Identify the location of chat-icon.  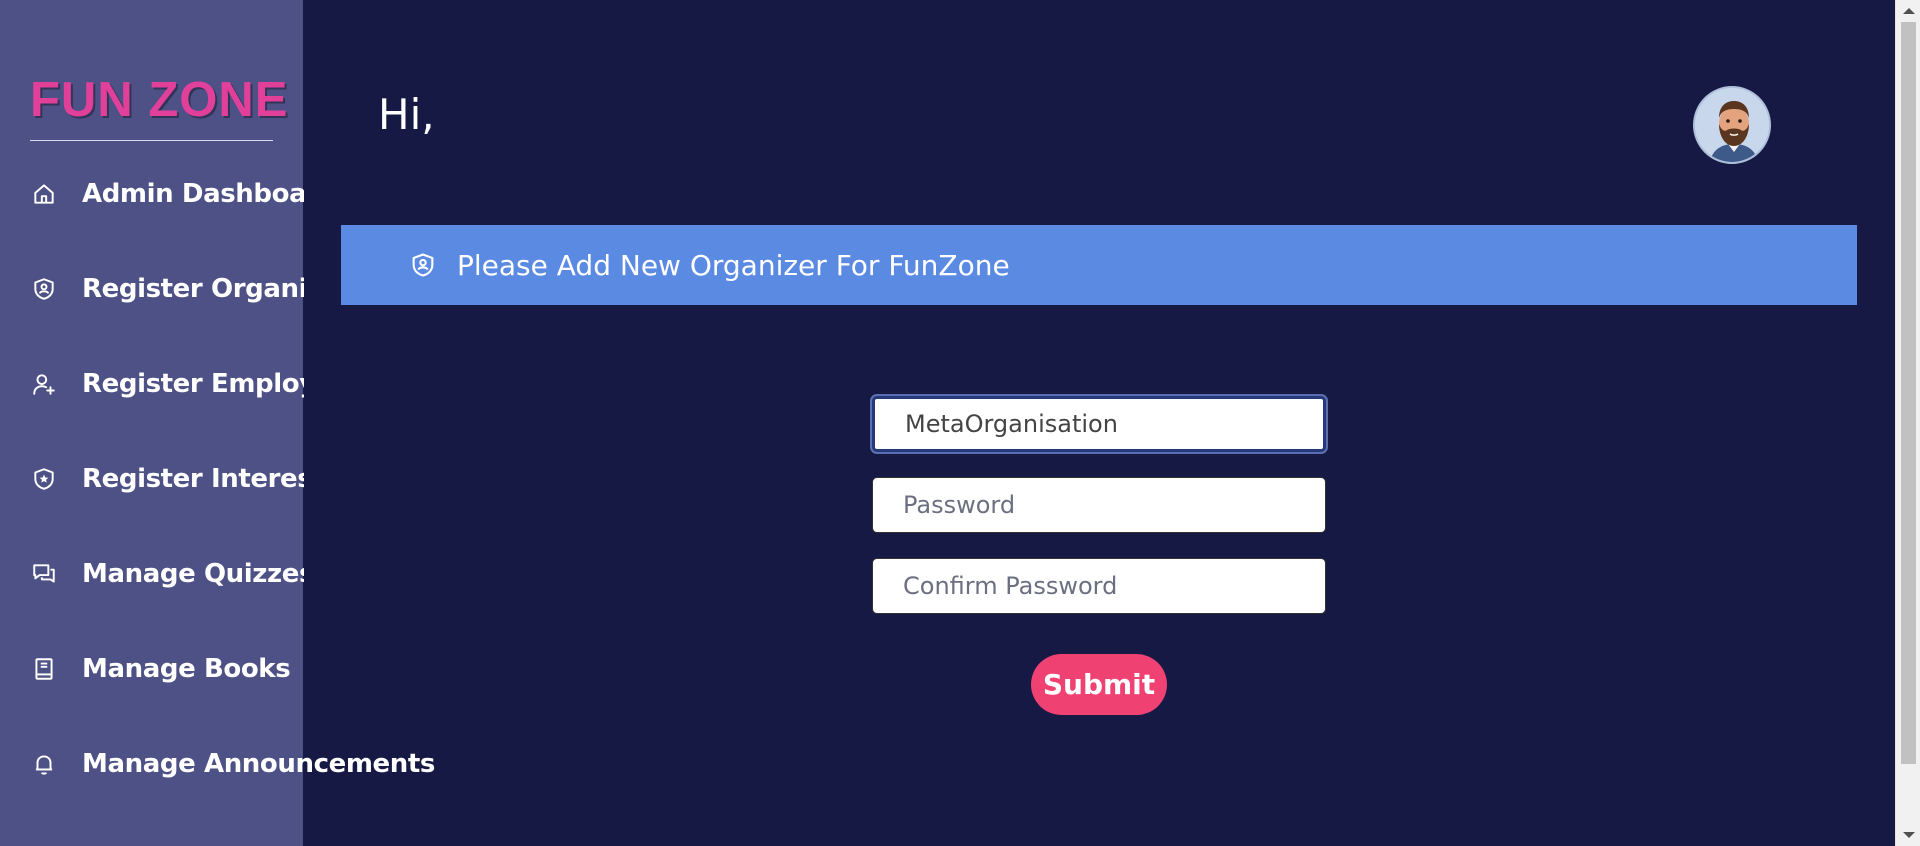
(44, 574).